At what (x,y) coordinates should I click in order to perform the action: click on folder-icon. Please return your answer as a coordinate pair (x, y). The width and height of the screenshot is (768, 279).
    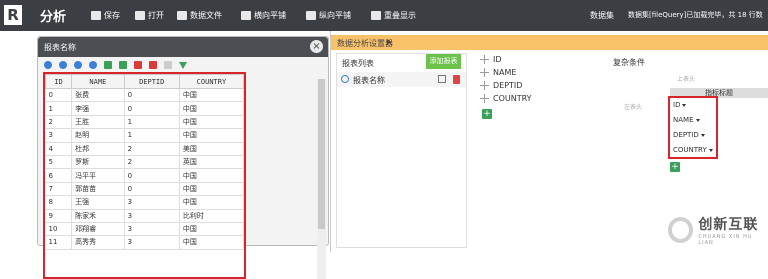
    Looking at the image, I should click on (182, 15).